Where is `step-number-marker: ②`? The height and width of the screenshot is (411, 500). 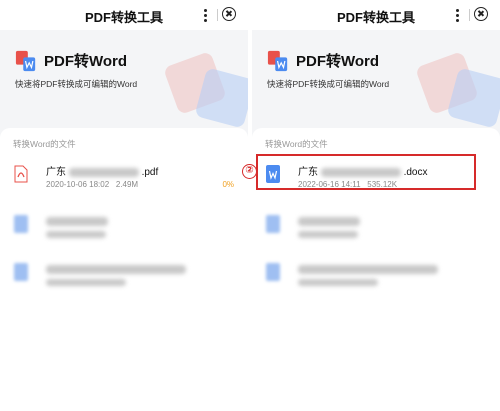 step-number-marker: ② is located at coordinates (249, 171).